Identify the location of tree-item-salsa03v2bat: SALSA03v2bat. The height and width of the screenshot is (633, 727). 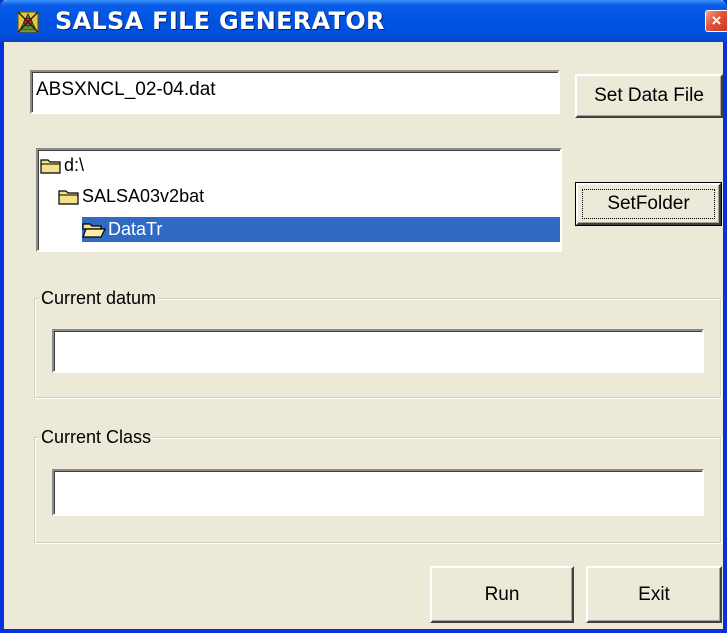
(131, 196).